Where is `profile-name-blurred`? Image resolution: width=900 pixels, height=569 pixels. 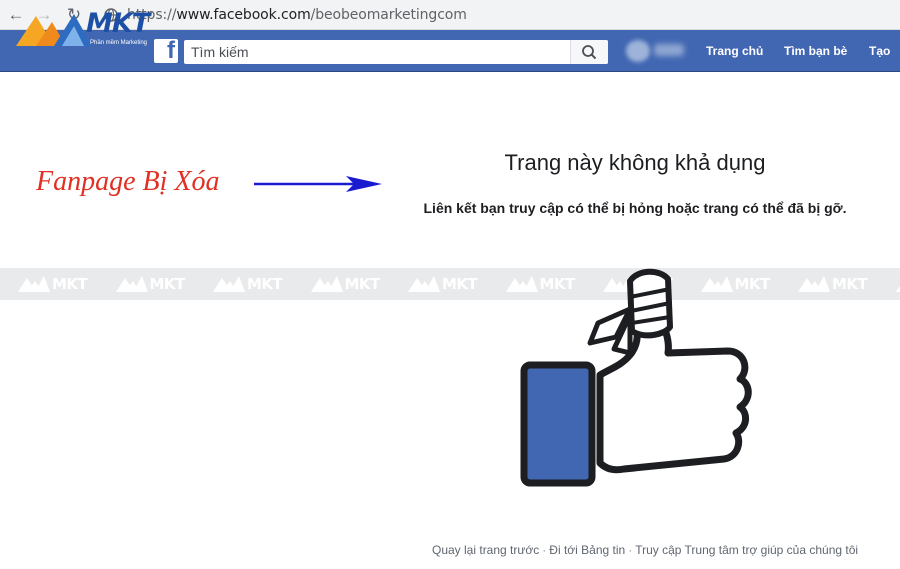 profile-name-blurred is located at coordinates (669, 50).